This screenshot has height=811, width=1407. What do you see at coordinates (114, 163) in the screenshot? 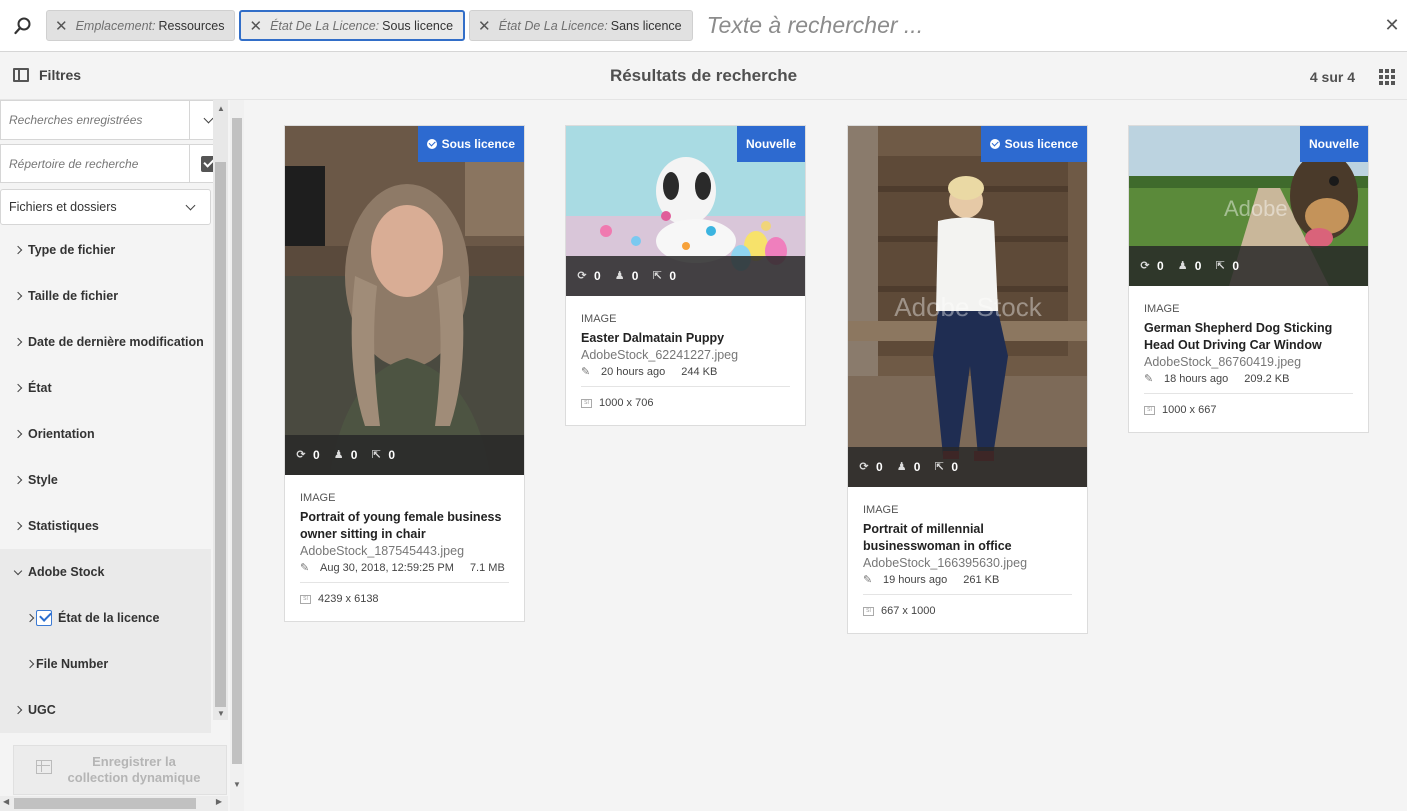
I see `search-directory-field: Répertoire de recherche` at bounding box center [114, 163].